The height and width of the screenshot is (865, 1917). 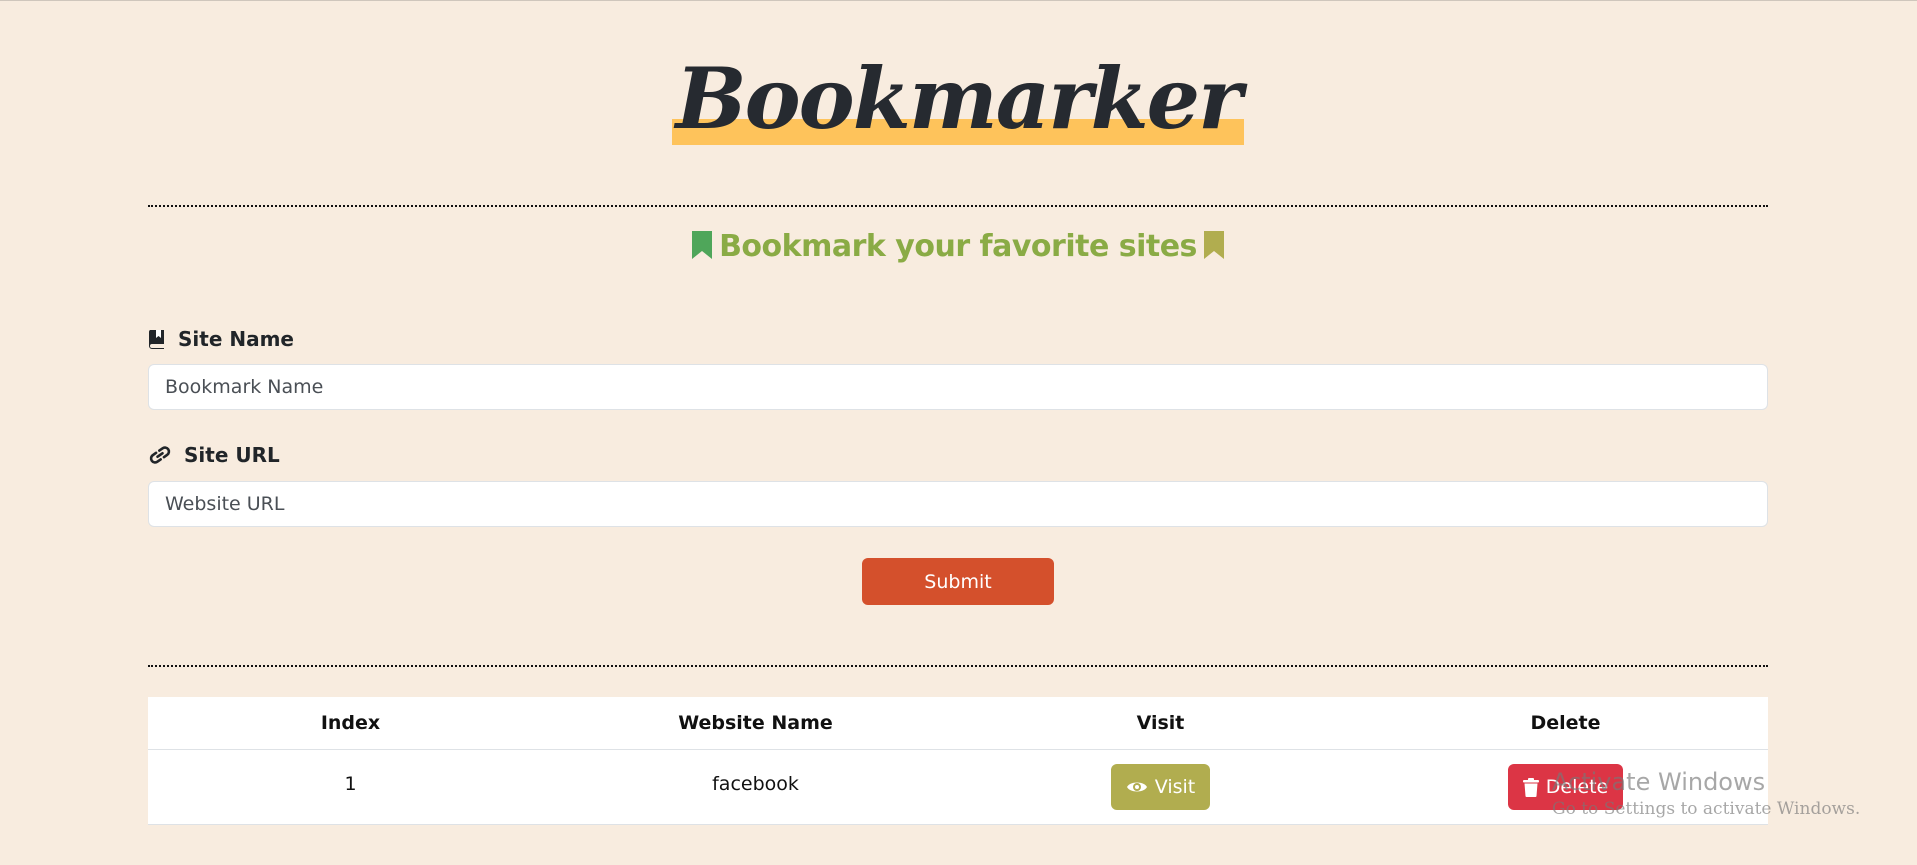 I want to click on page-subtitle: Bookmark your favorite sites, so click(x=958, y=247).